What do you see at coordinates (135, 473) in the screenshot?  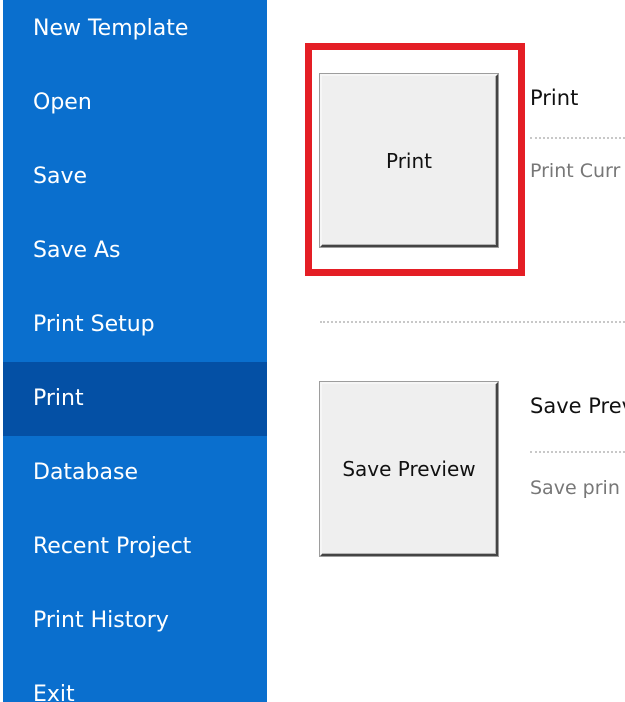 I see `menu-item-database: Database` at bounding box center [135, 473].